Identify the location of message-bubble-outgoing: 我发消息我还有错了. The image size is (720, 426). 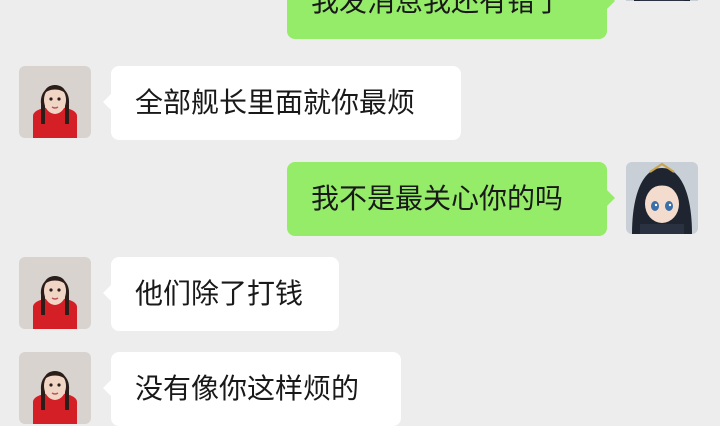
(451, 19).